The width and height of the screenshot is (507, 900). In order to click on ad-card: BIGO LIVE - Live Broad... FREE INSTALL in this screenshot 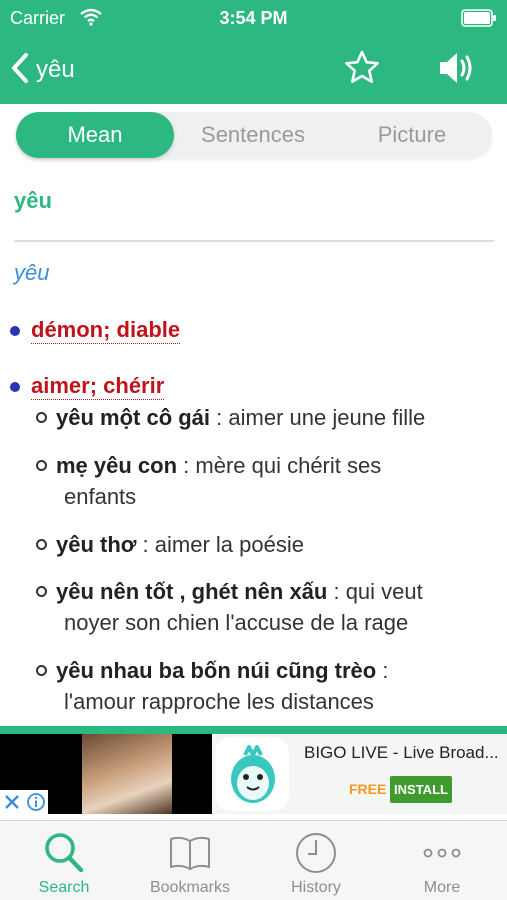, I will do `click(359, 774)`.